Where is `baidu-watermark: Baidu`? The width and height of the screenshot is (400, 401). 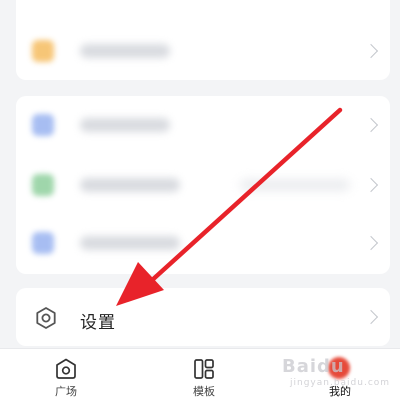
baidu-watermark: Baidu is located at coordinates (313, 366).